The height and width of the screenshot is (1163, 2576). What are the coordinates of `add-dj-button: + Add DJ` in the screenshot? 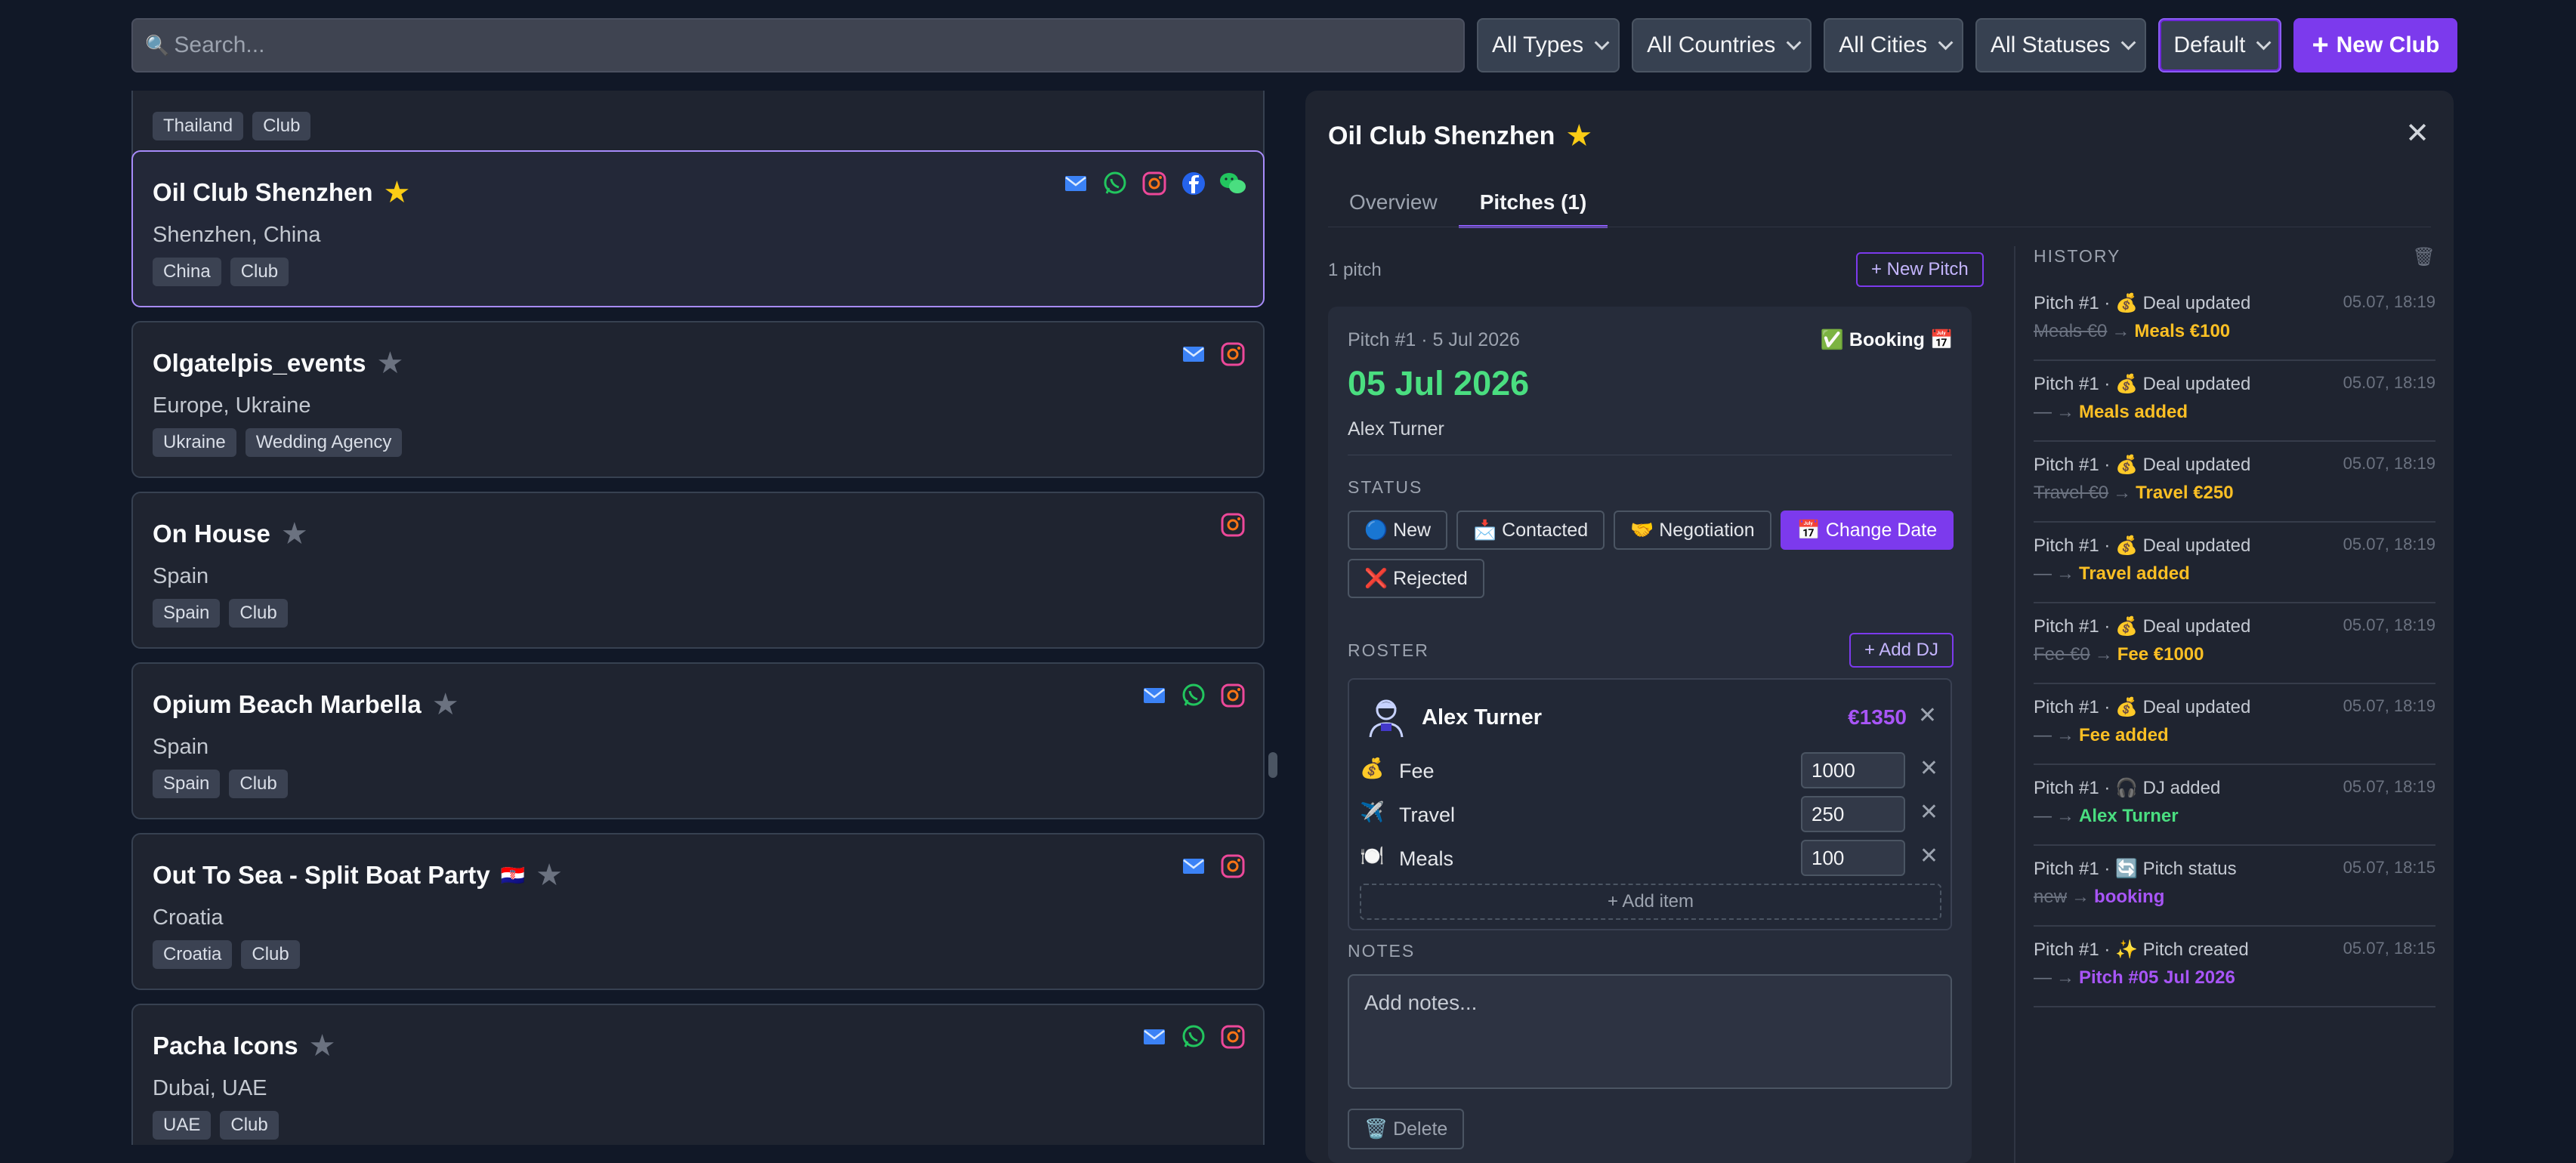 It's located at (1901, 651).